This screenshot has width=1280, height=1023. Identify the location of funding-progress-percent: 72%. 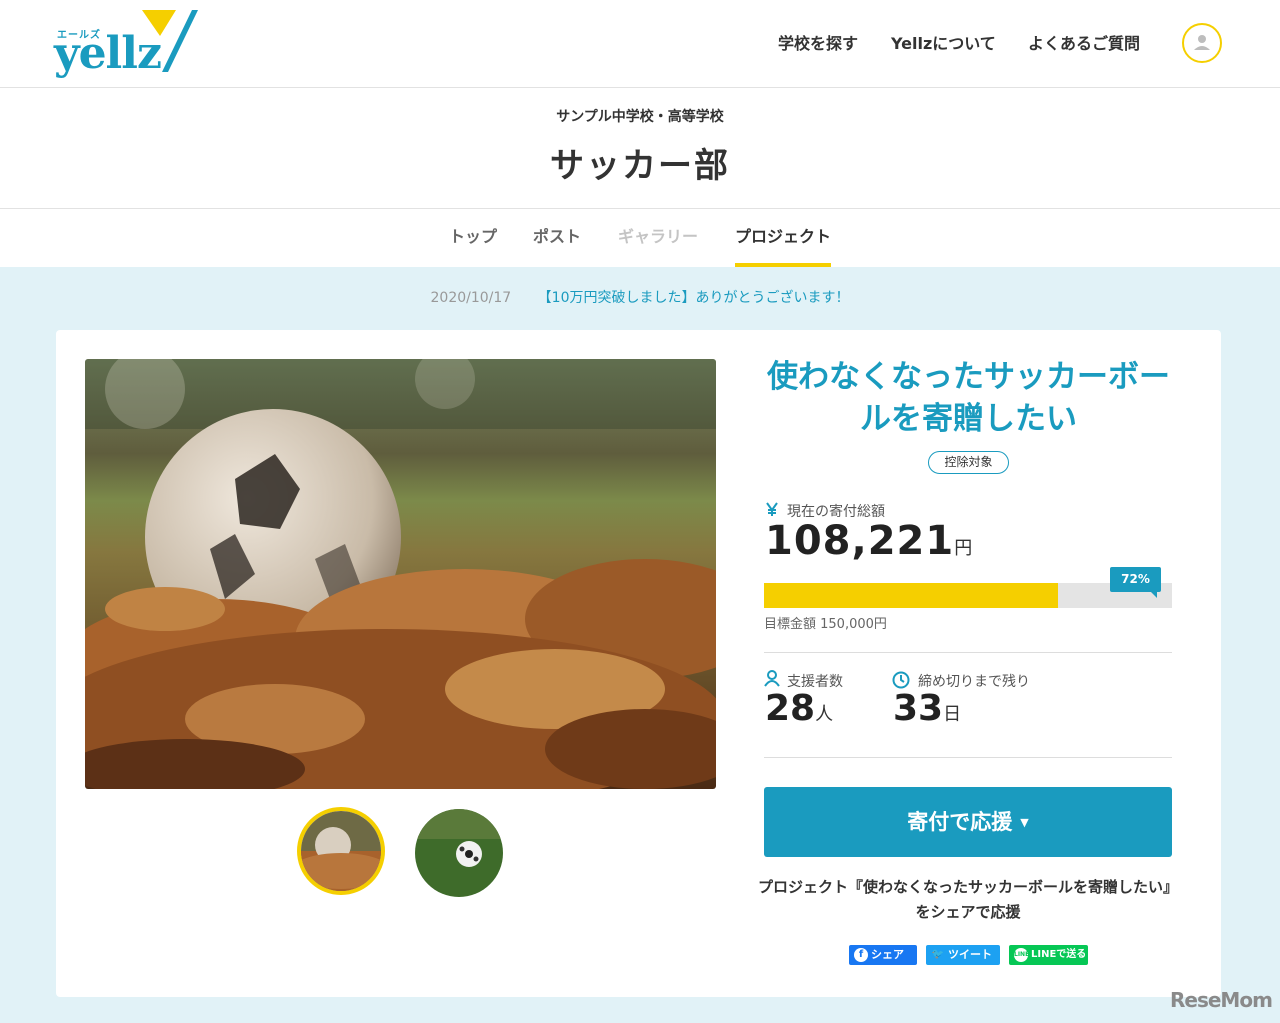
(1135, 582).